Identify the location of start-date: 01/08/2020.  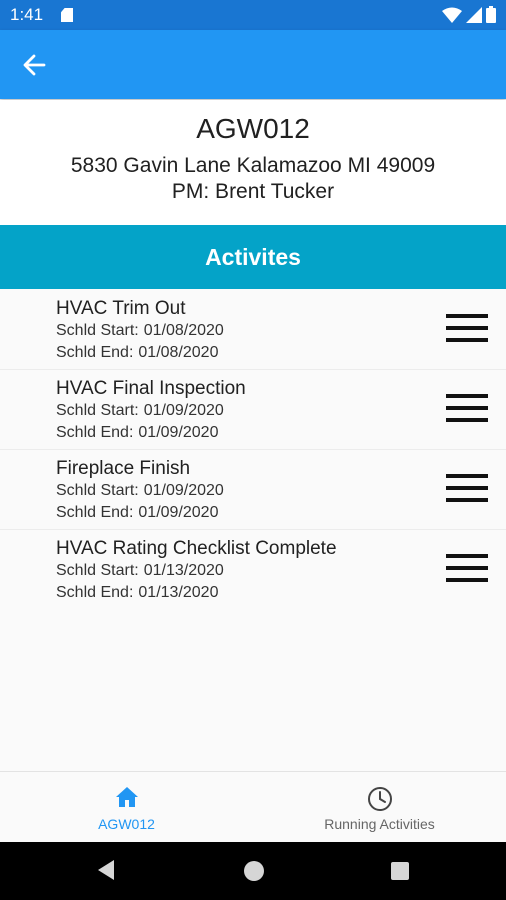
(183, 330).